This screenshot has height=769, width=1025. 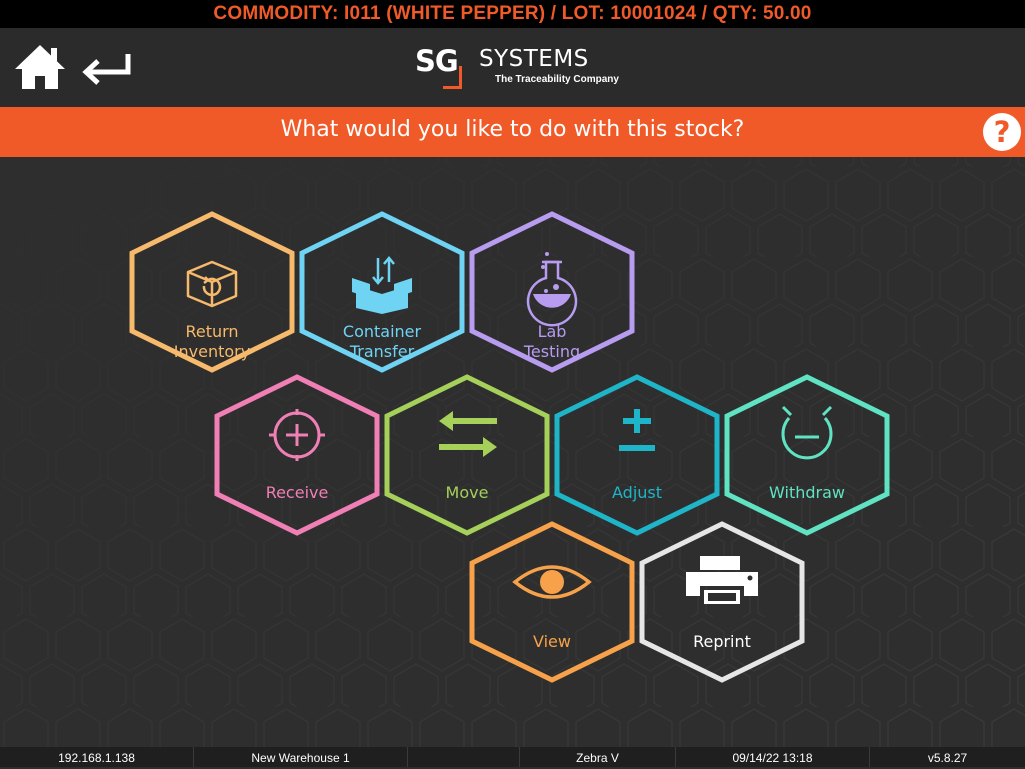 I want to click on status-version: v5.8.27, so click(x=947, y=758).